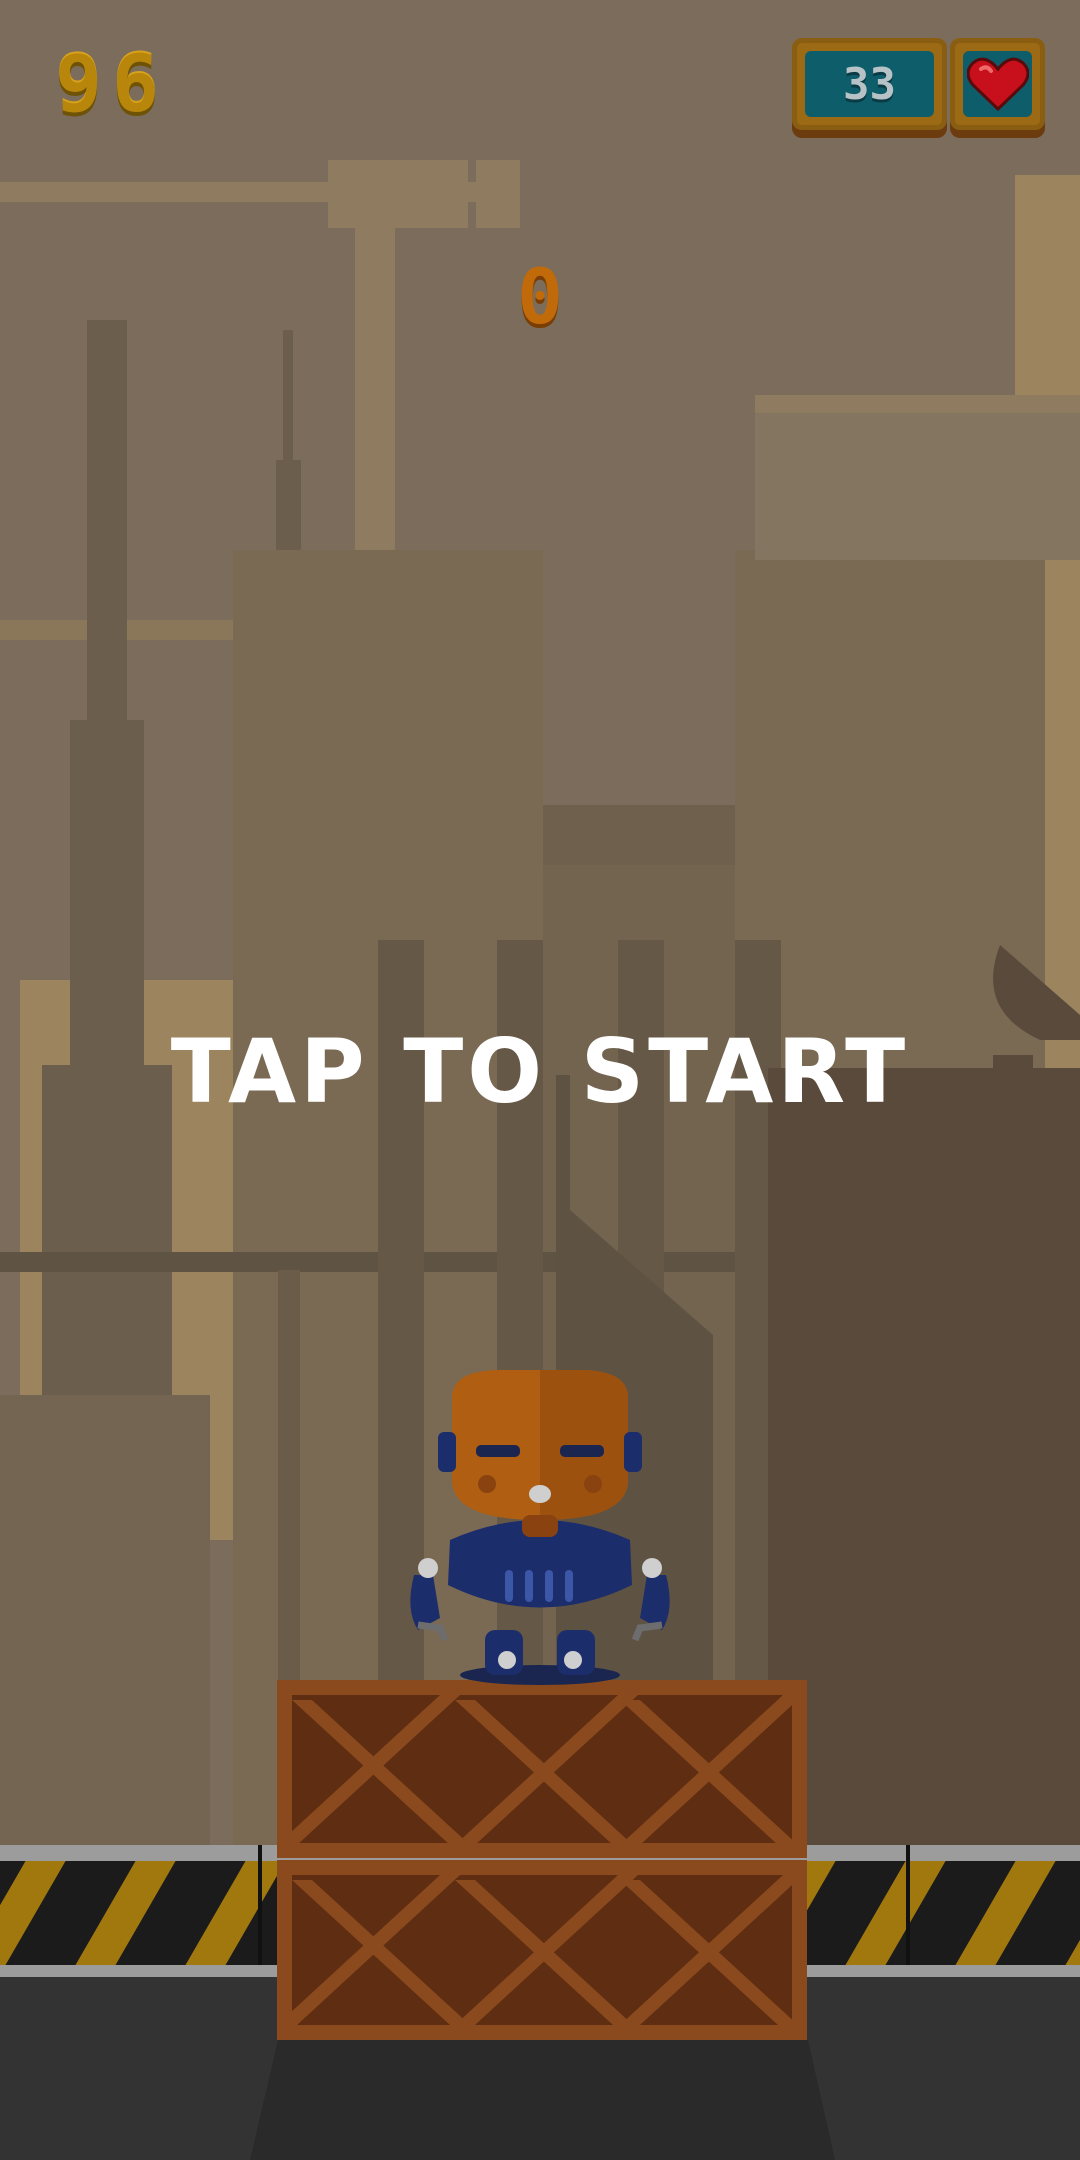 The width and height of the screenshot is (1080, 2160). Describe the element at coordinates (540, 296) in the screenshot. I see `current-score: 0` at that location.